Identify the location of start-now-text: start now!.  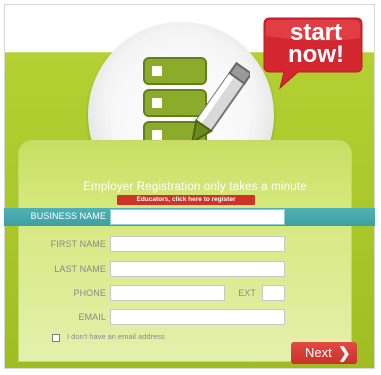
(316, 44).